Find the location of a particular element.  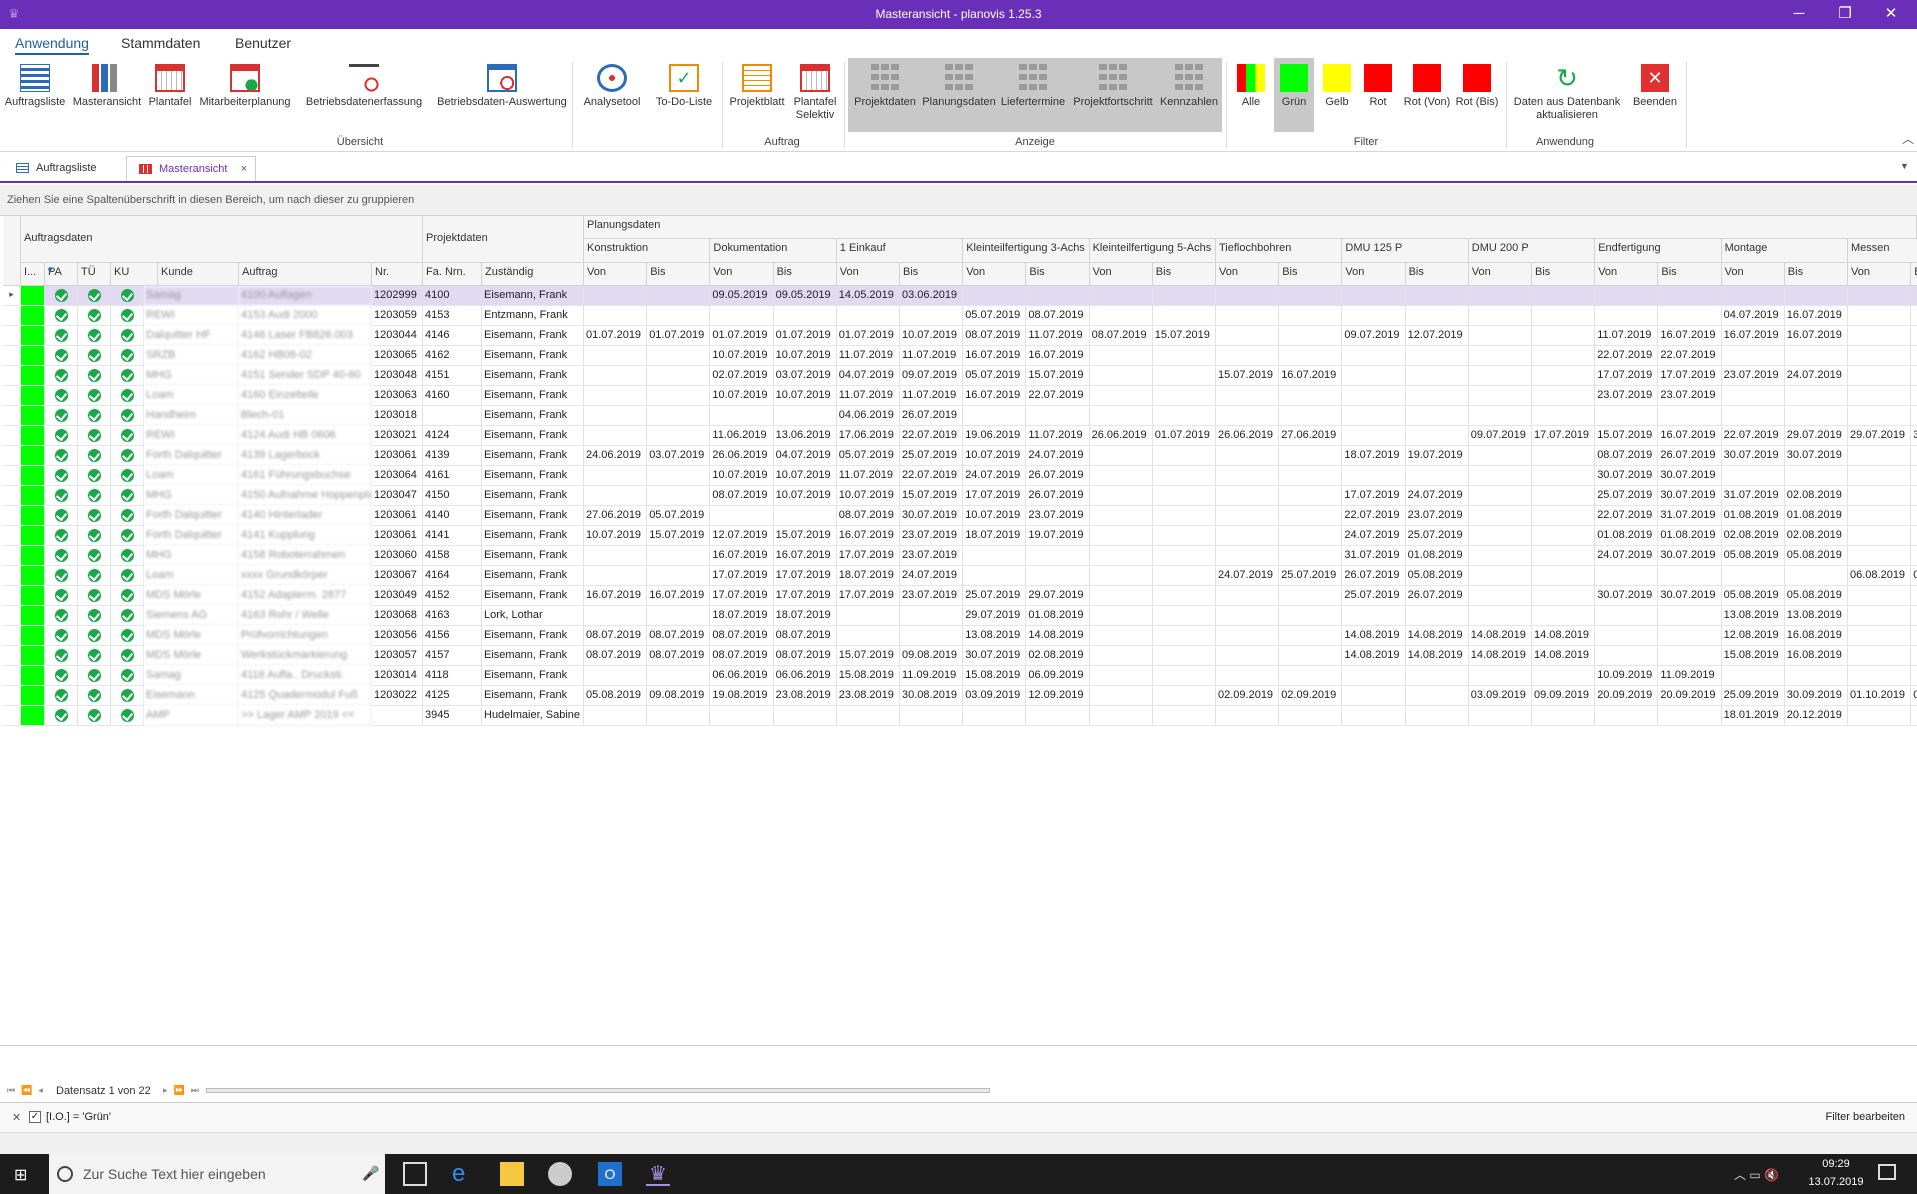

date-cell: 05.07.2019 is located at coordinates (679, 516).